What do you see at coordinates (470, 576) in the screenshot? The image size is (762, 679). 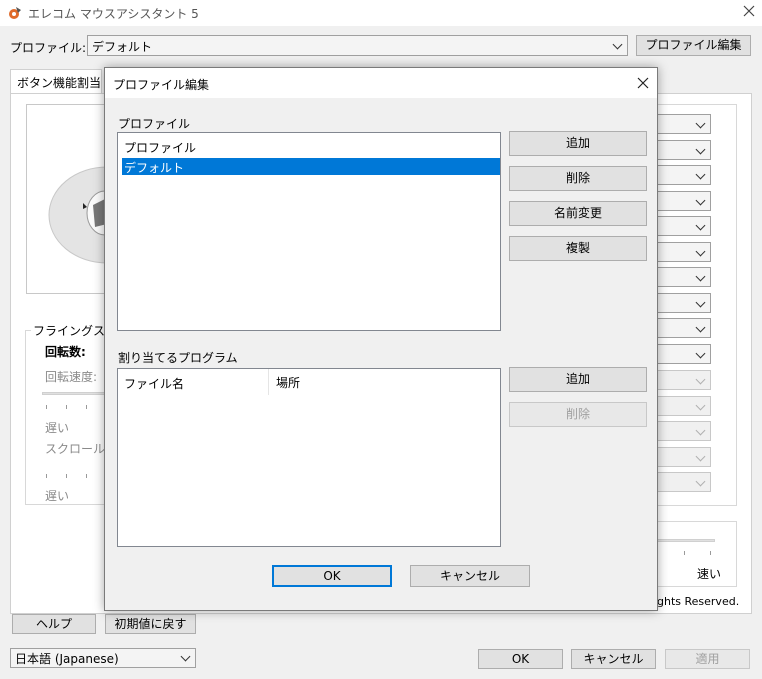 I see `dialog-cancel-button: キャンセル` at bounding box center [470, 576].